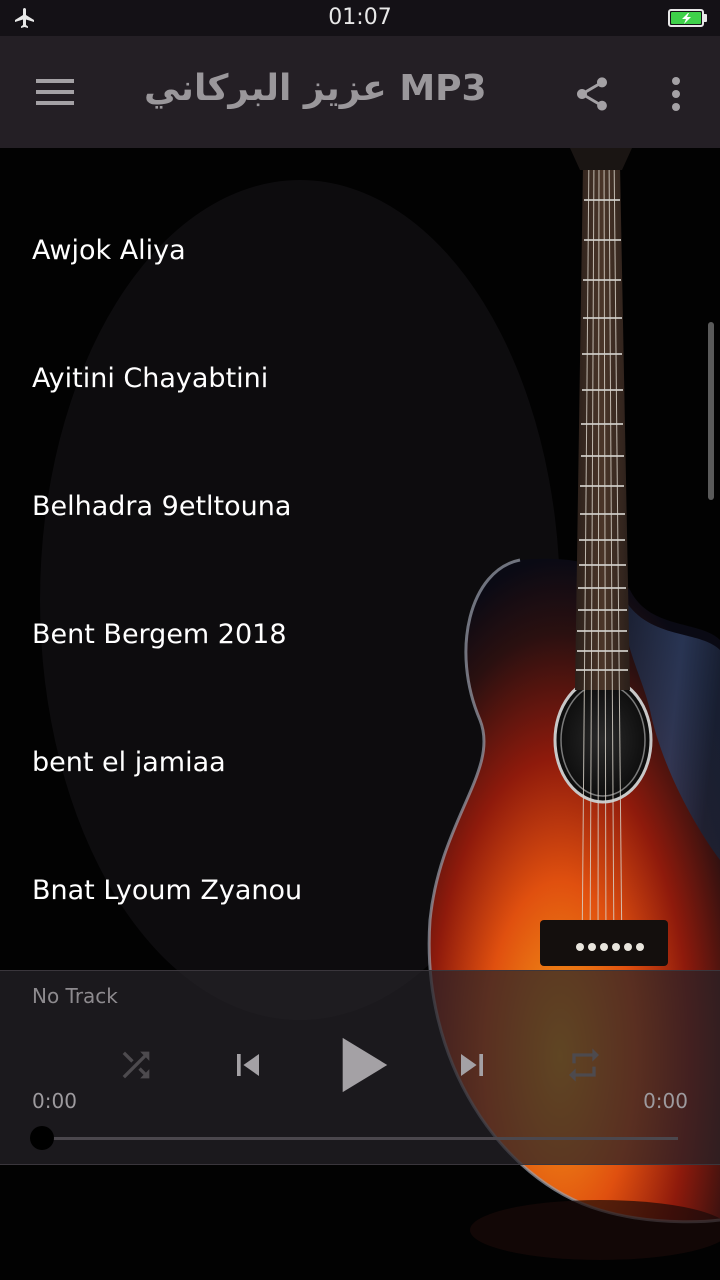 The image size is (720, 1280). I want to click on list-item: Bent Bergem 2018, so click(350, 634).